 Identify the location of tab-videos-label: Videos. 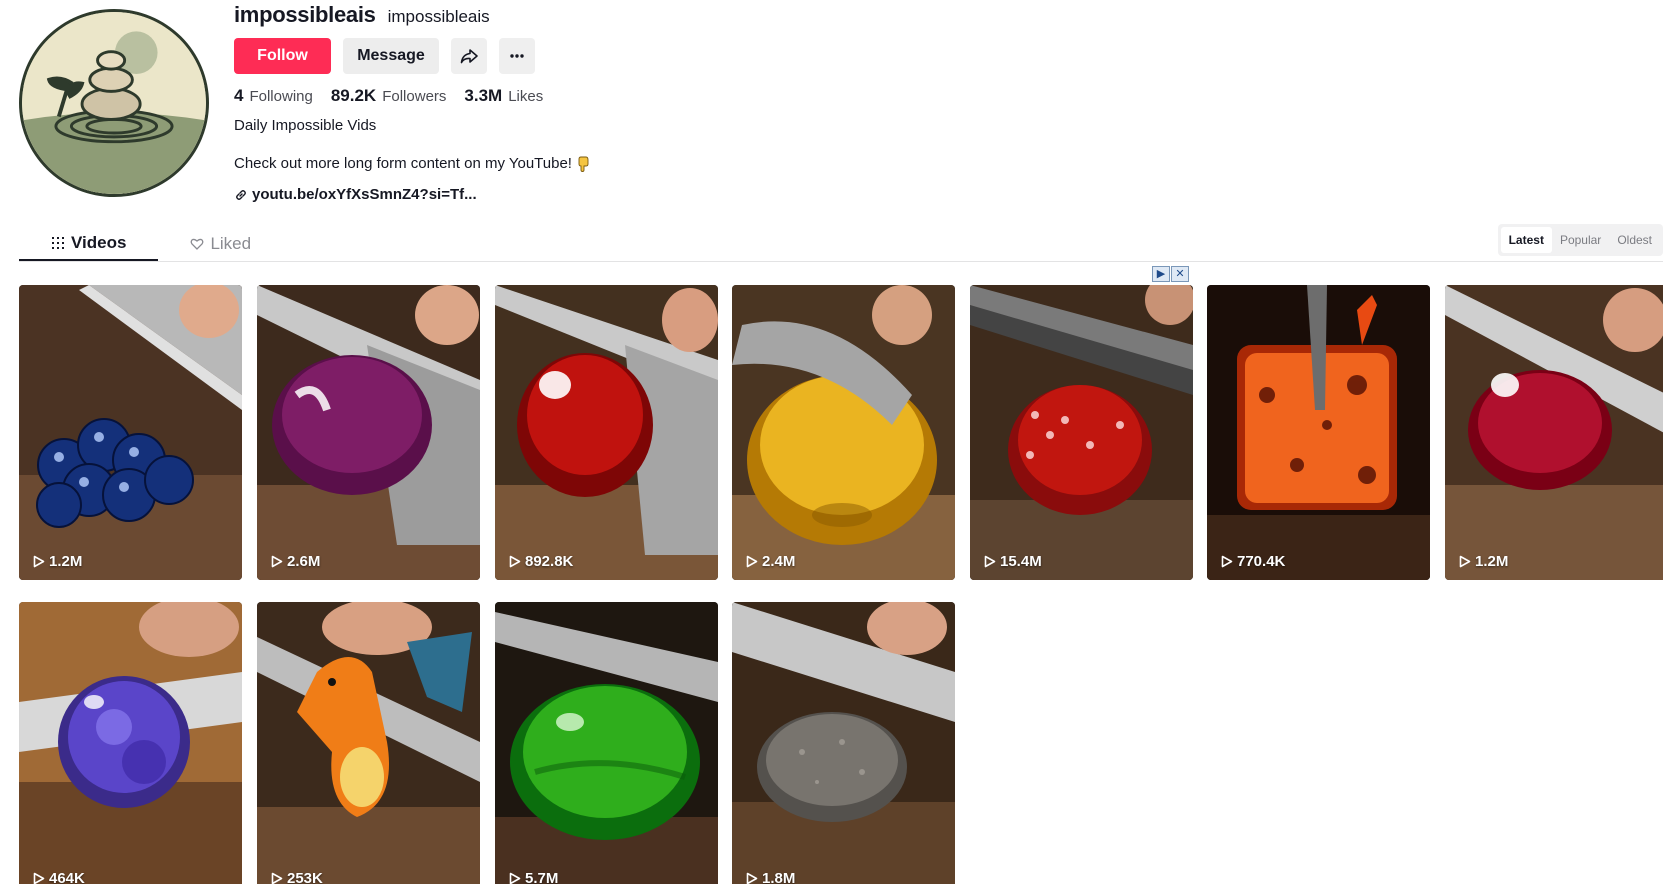
(99, 242).